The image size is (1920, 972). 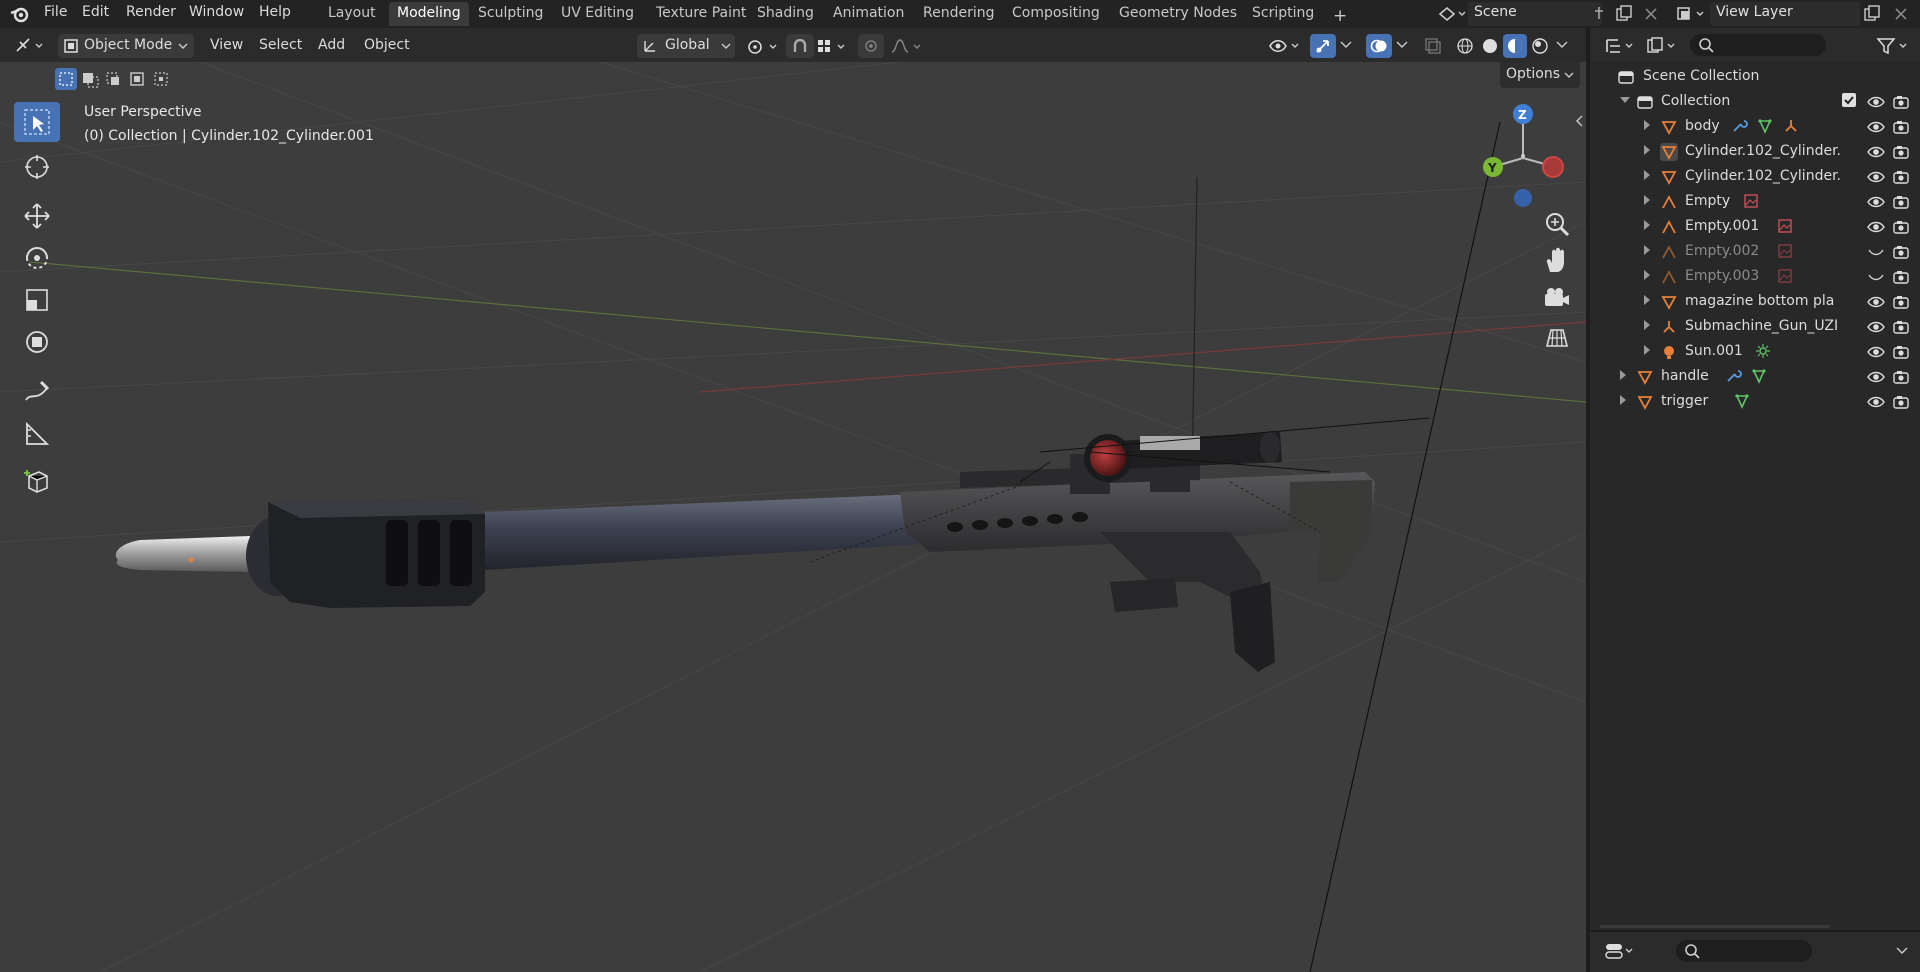 What do you see at coordinates (1490, 46) in the screenshot?
I see `solid-shading-icon` at bounding box center [1490, 46].